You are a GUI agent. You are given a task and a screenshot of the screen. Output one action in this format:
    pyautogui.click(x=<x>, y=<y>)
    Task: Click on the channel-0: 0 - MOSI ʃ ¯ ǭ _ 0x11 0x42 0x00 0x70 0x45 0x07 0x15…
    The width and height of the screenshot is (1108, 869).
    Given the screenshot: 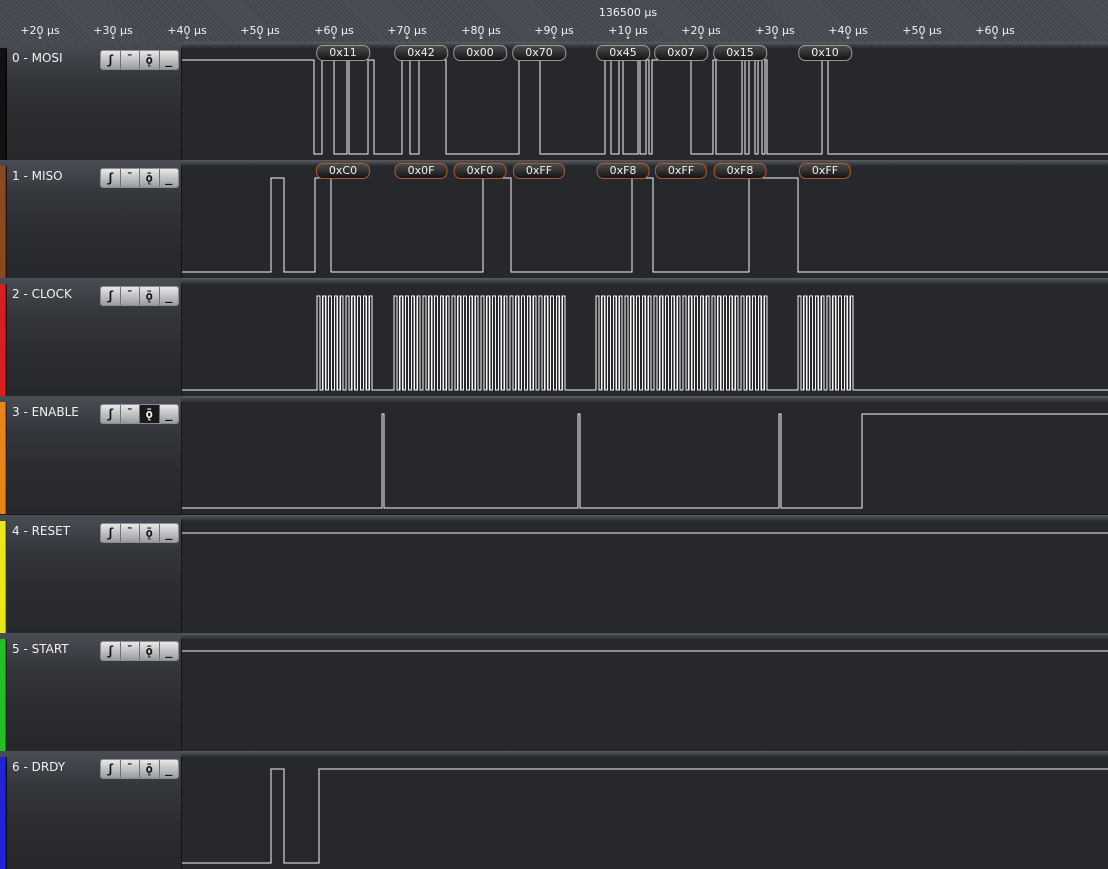 What is the action you would take?
    pyautogui.click(x=554, y=101)
    